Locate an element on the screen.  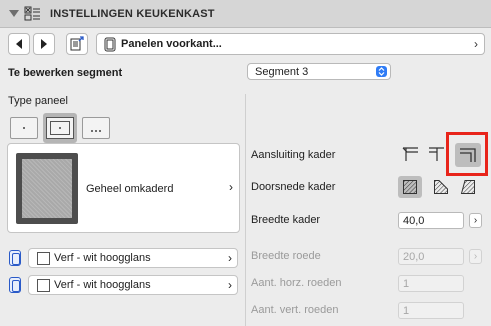
panel-title: INSTELLINGEN KEUKENKAST is located at coordinates (132, 14).